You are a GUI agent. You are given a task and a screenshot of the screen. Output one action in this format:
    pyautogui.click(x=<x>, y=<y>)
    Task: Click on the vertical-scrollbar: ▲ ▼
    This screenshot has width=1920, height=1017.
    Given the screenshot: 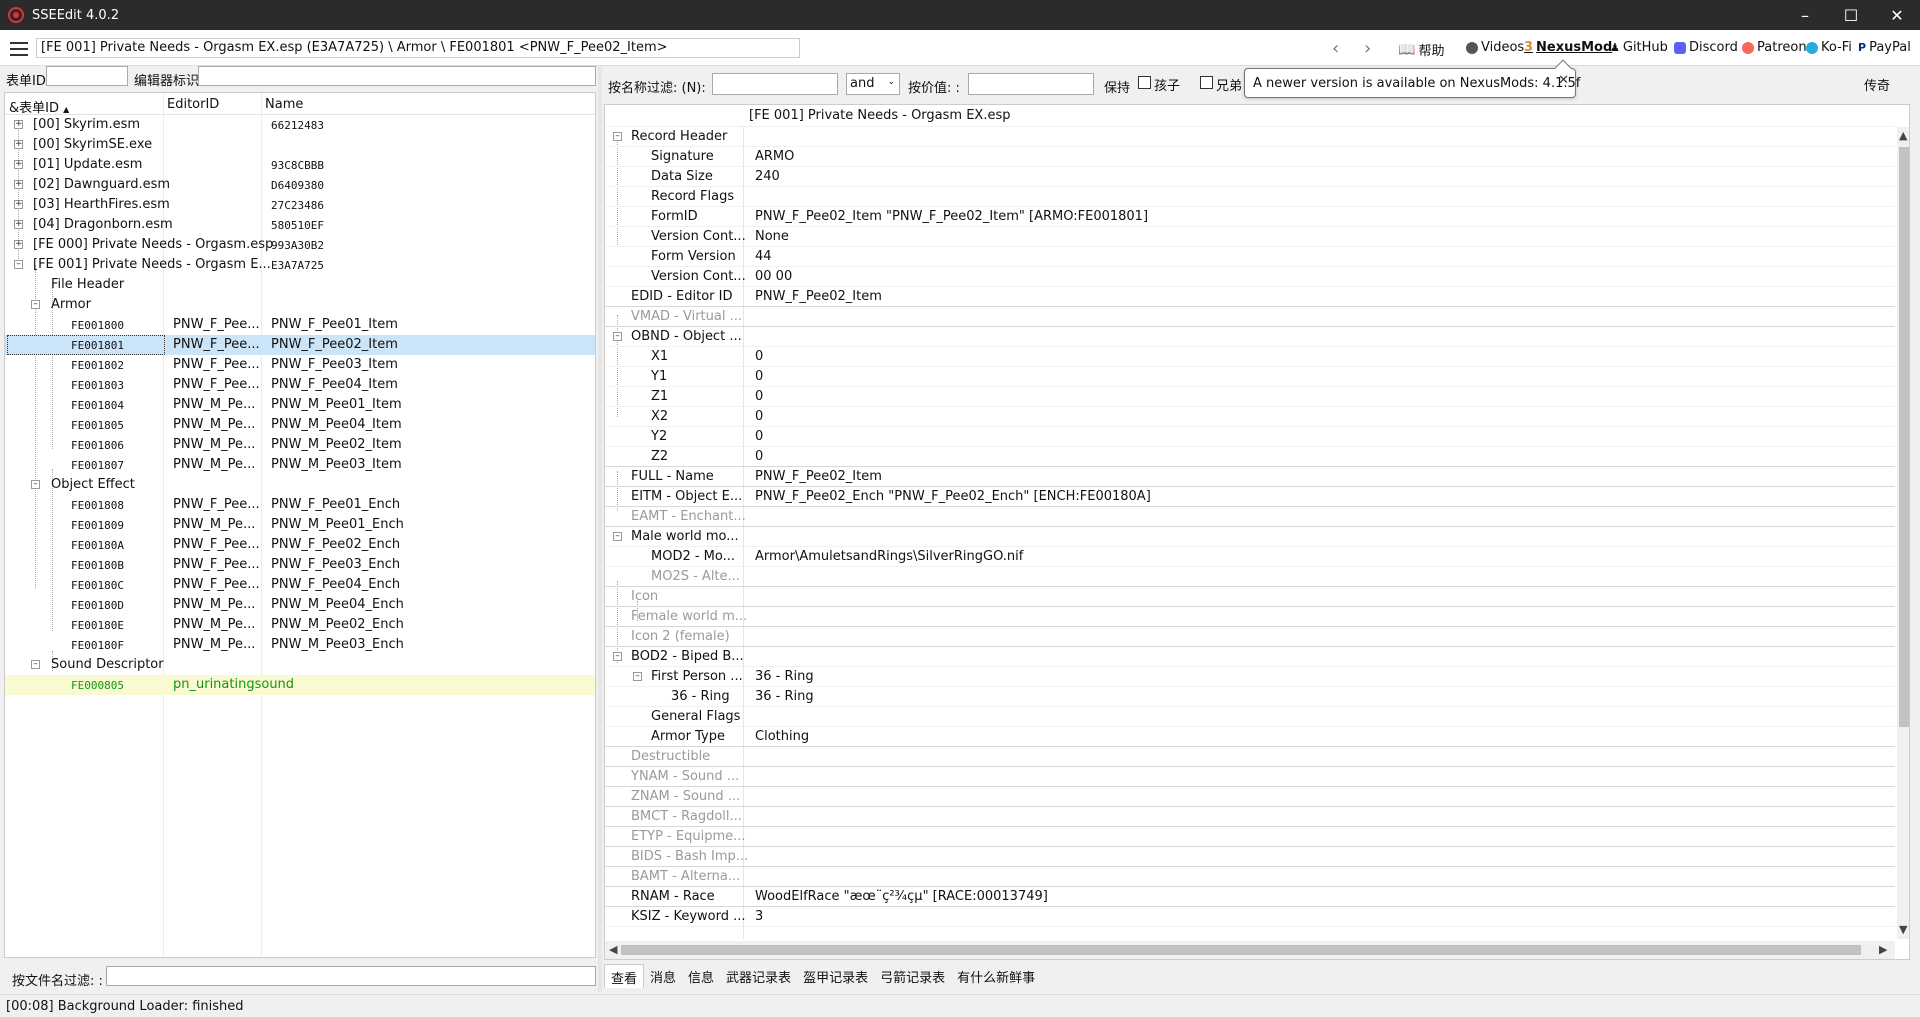 What is the action you would take?
    pyautogui.click(x=1903, y=533)
    